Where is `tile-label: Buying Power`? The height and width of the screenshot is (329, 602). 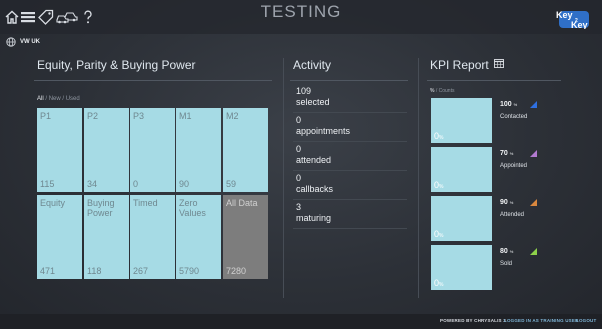 tile-label: Buying Power is located at coordinates (101, 208).